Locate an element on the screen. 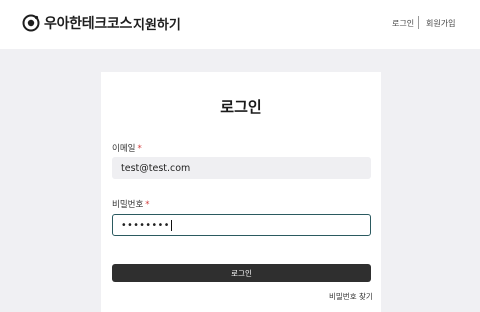  email-required-mark: * is located at coordinates (139, 149).